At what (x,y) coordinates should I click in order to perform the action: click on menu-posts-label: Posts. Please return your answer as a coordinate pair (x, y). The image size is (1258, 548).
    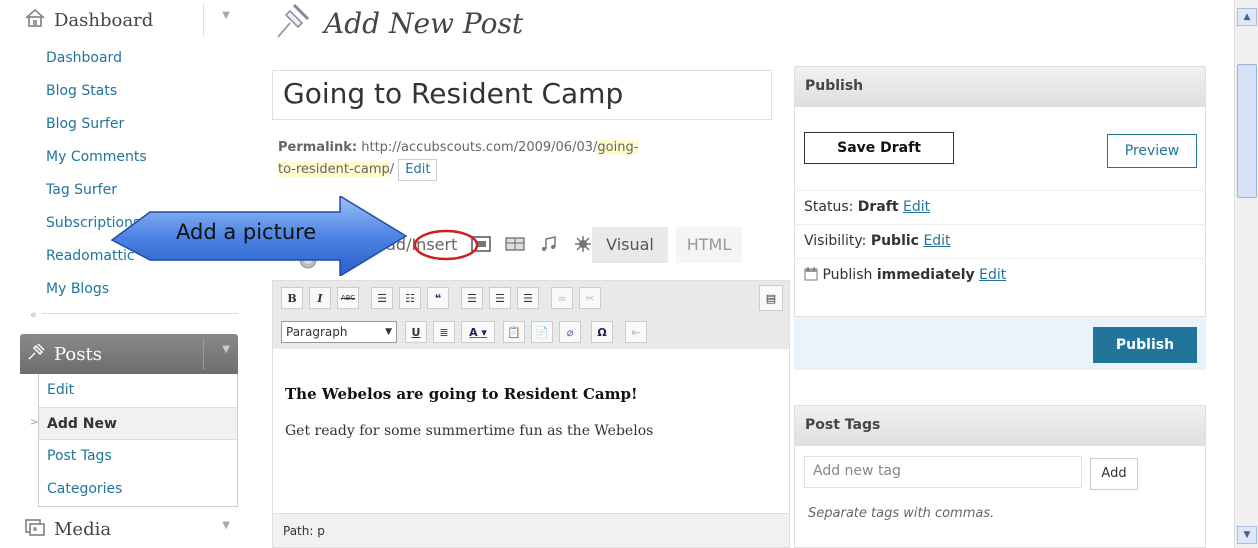
    Looking at the image, I should click on (78, 354).